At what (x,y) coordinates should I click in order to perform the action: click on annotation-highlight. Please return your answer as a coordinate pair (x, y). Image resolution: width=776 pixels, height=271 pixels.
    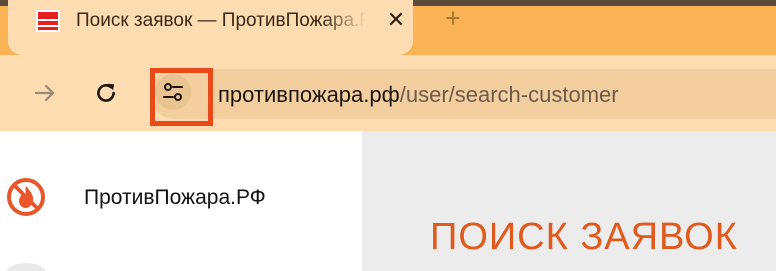
    Looking at the image, I should click on (181, 97).